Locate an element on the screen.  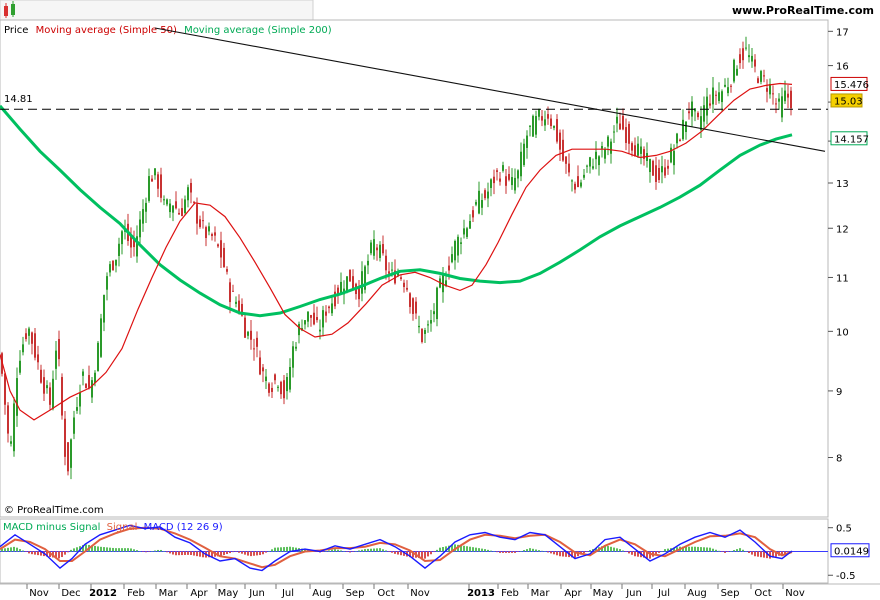
y-tick-label: 17 is located at coordinates (842, 32).